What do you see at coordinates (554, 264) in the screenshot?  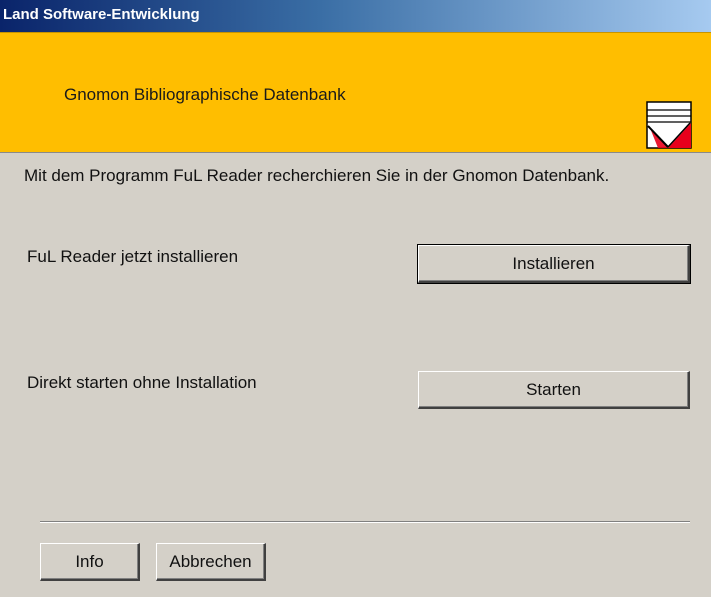 I see `install-button: Installieren` at bounding box center [554, 264].